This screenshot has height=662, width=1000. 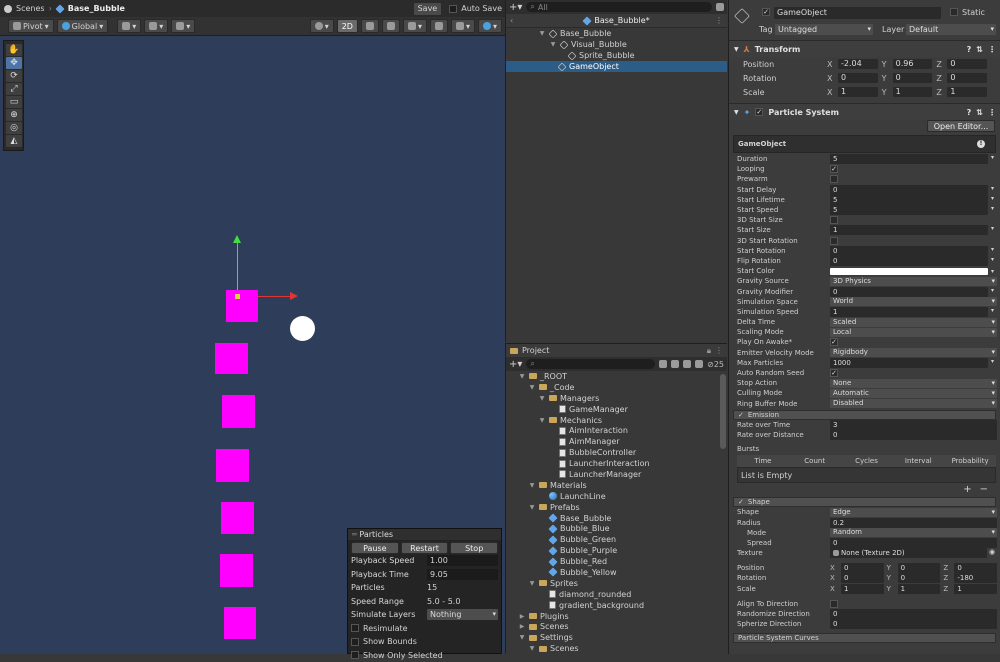 I want to click on resimulate-checkbox, so click(x=355, y=628).